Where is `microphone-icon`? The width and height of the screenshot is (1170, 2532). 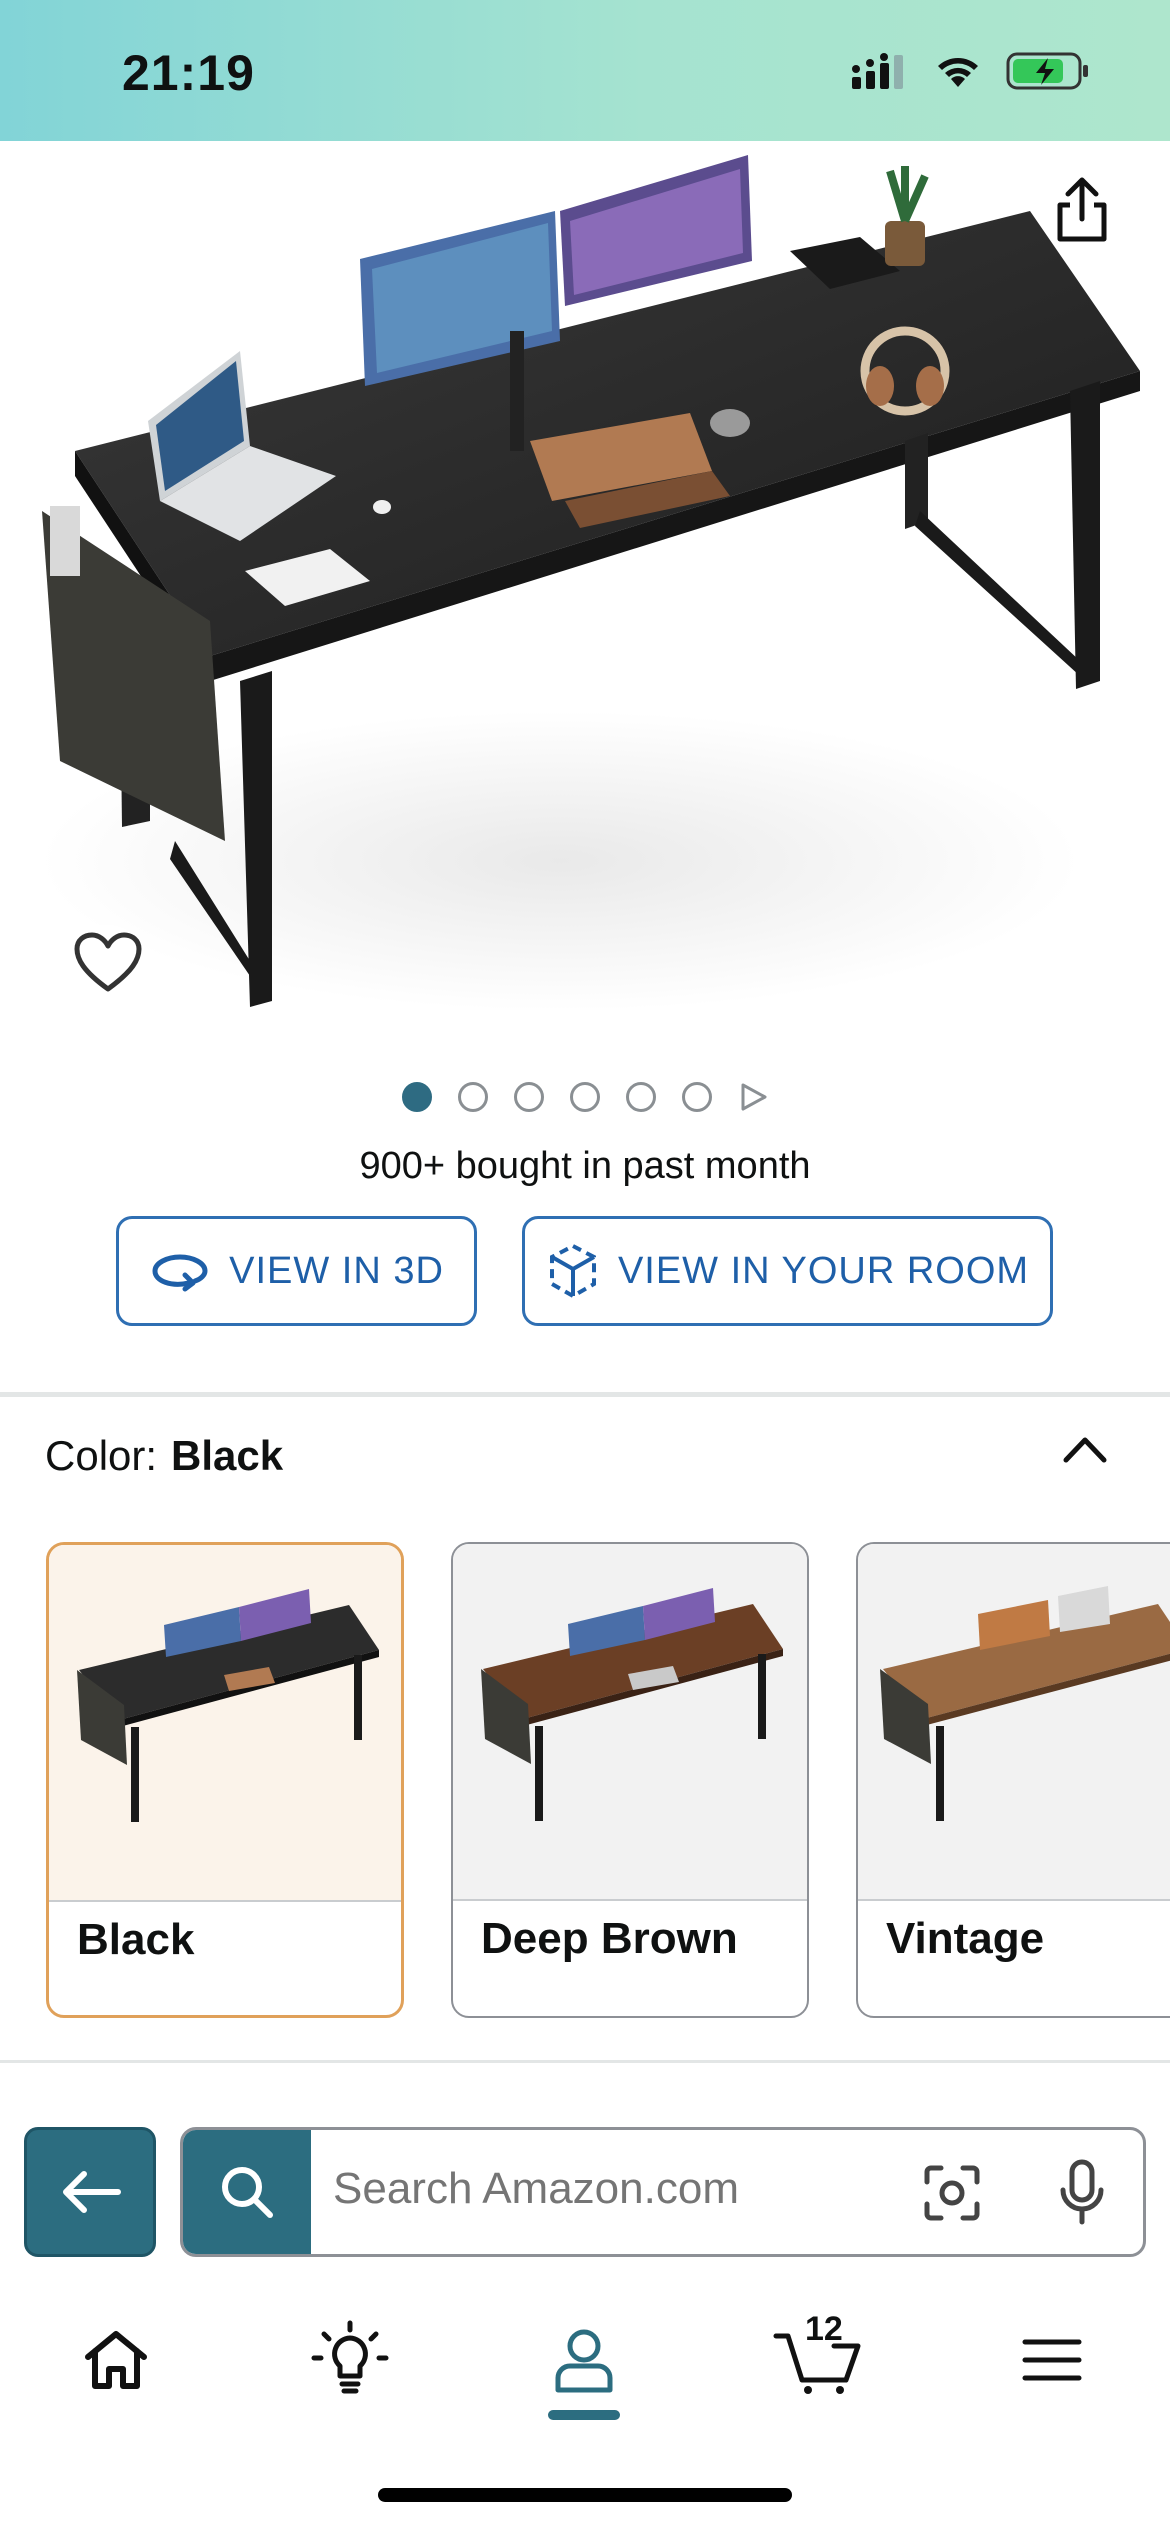 microphone-icon is located at coordinates (1082, 2192).